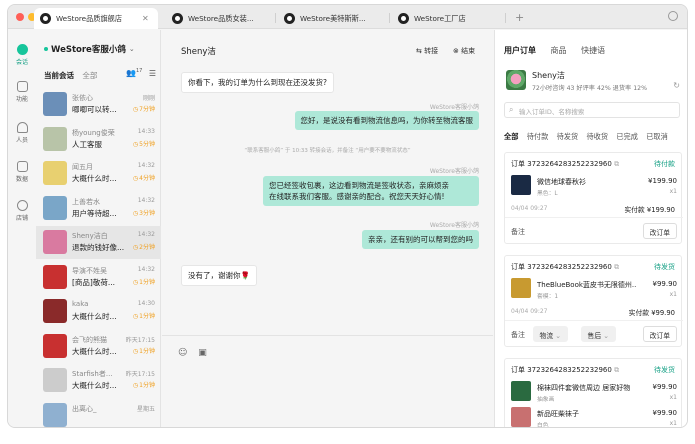 The width and height of the screenshot is (695, 444). What do you see at coordinates (96, 18) in the screenshot?
I see `tab-store-1: WeStore品质旗舰店 ✕` at bounding box center [96, 18].